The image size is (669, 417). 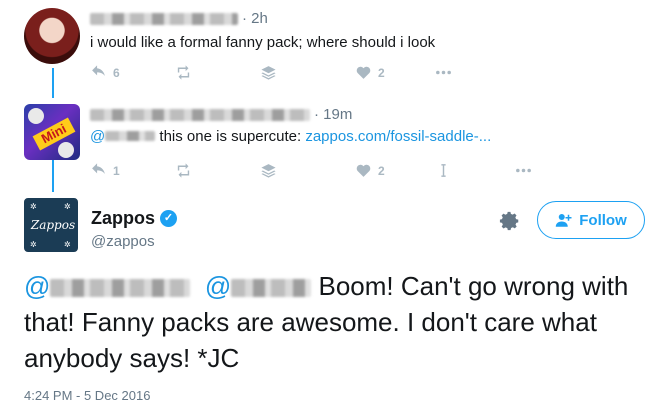 I want to click on zappos-avatar: ✲ ✲ ✲ ✲ Zappos, so click(x=51, y=225).